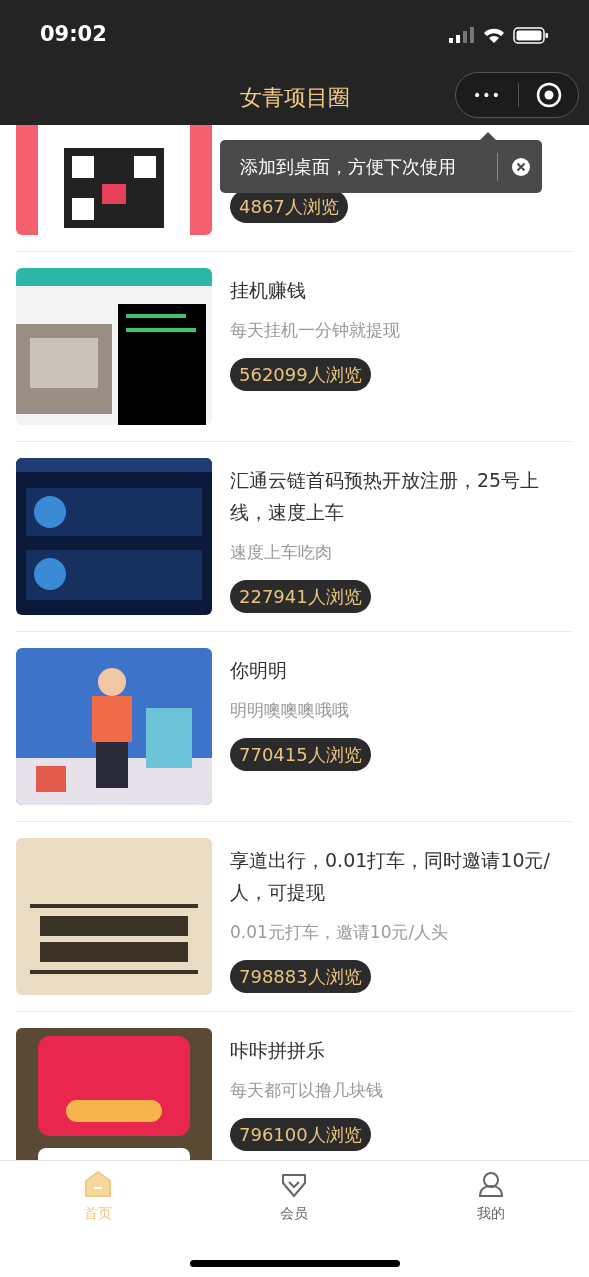 The image size is (589, 1277). Describe the element at coordinates (300, 374) in the screenshot. I see `views-badge: 562099人浏览` at that location.